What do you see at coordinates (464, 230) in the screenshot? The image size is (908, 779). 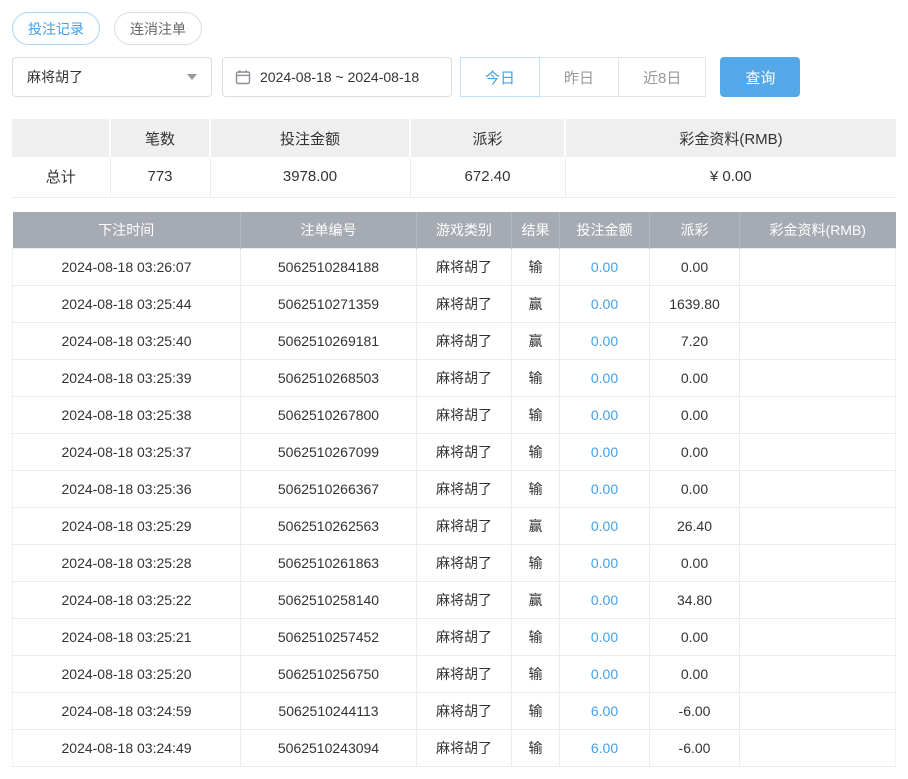 I see `header-game-type: 游戏类别` at bounding box center [464, 230].